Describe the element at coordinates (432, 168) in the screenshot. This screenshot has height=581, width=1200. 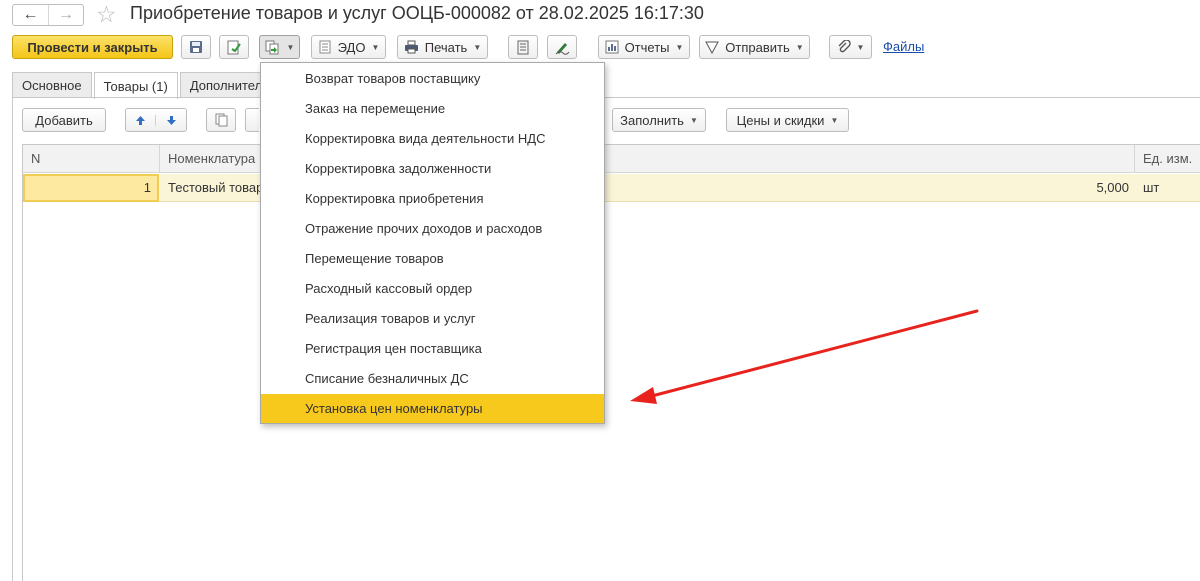
I see `menu-item: Корректировка задолженности` at that location.